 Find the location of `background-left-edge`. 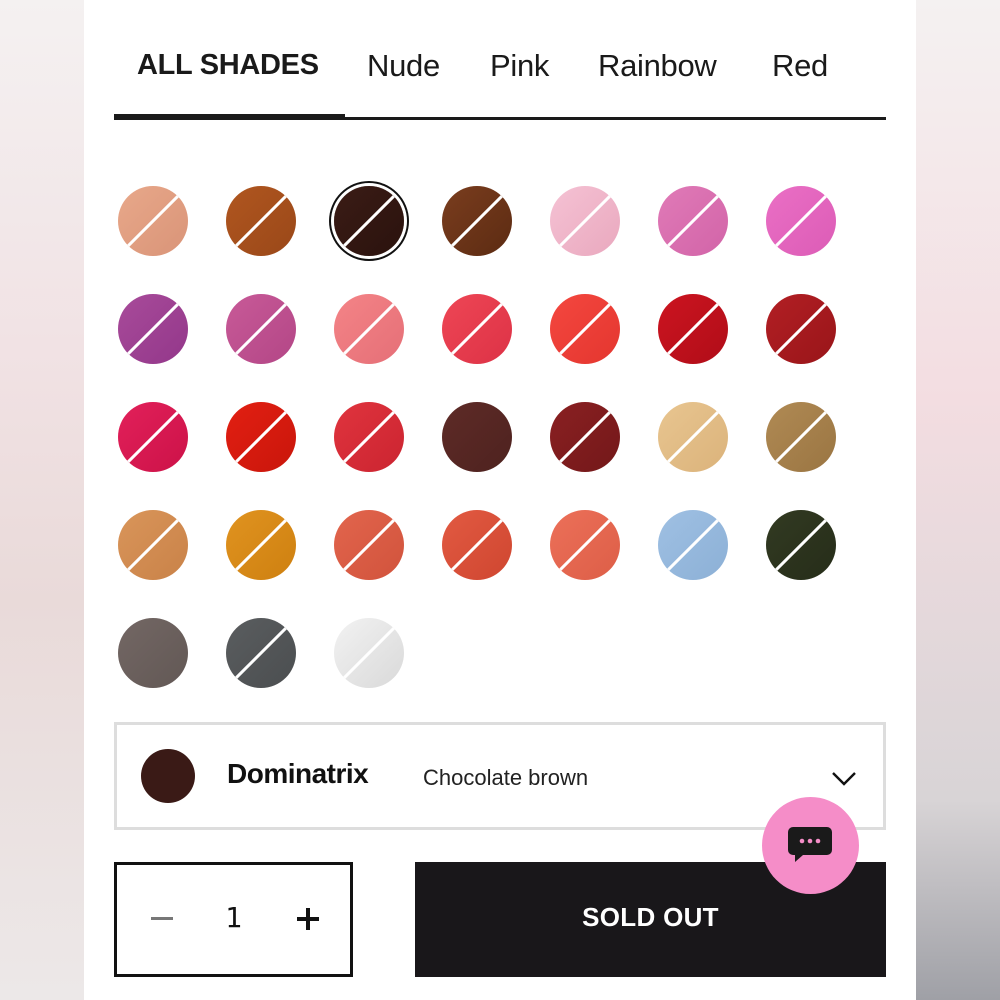

background-left-edge is located at coordinates (42, 500).